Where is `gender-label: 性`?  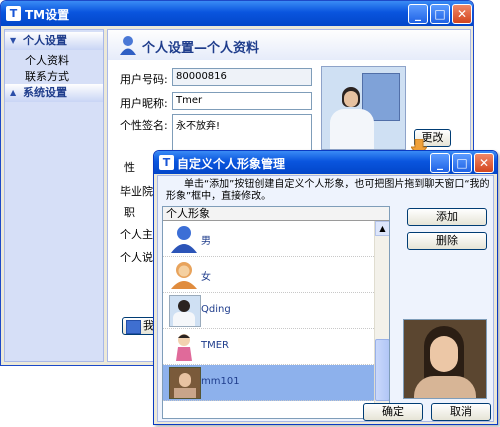 gender-label: 性 is located at coordinates (129, 167).